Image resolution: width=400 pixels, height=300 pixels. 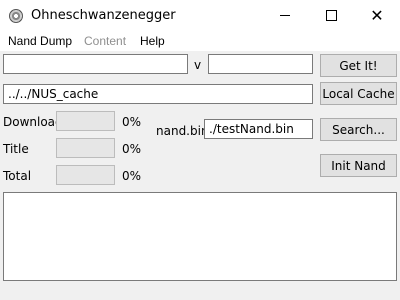 What do you see at coordinates (358, 65) in the screenshot?
I see `get-it-button: Get It!` at bounding box center [358, 65].